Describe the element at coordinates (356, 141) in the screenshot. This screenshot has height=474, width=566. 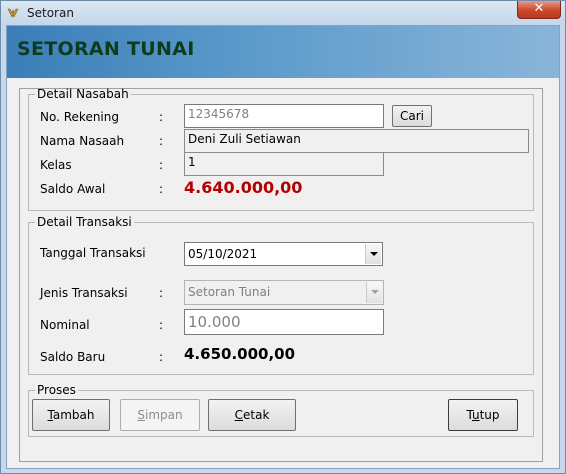
I see `nama-field: Deni Zuli Setiawan` at that location.